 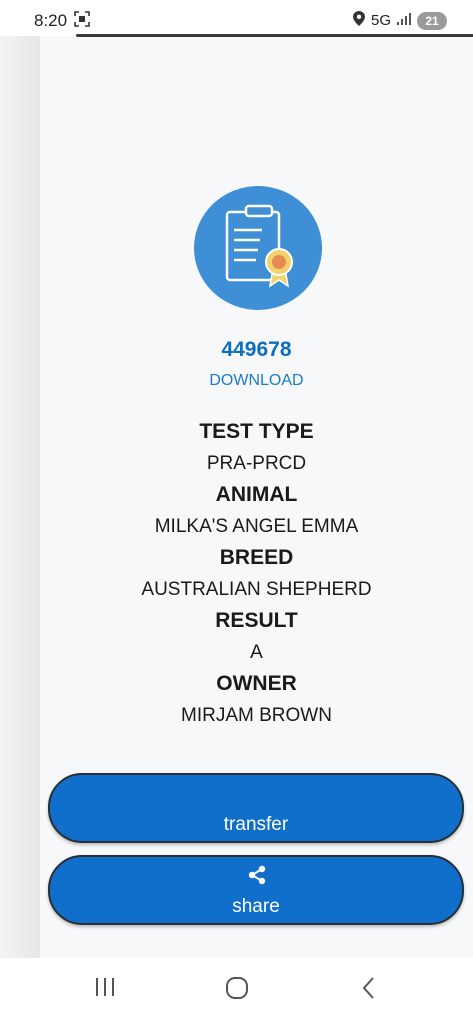 I want to click on animal-label: ANIMAL, so click(x=256, y=494).